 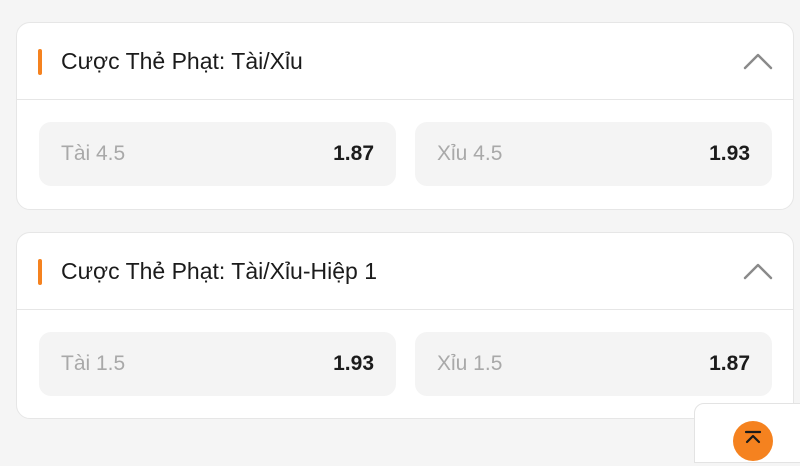 I want to click on odd-label: Tài 1.5, so click(x=93, y=363).